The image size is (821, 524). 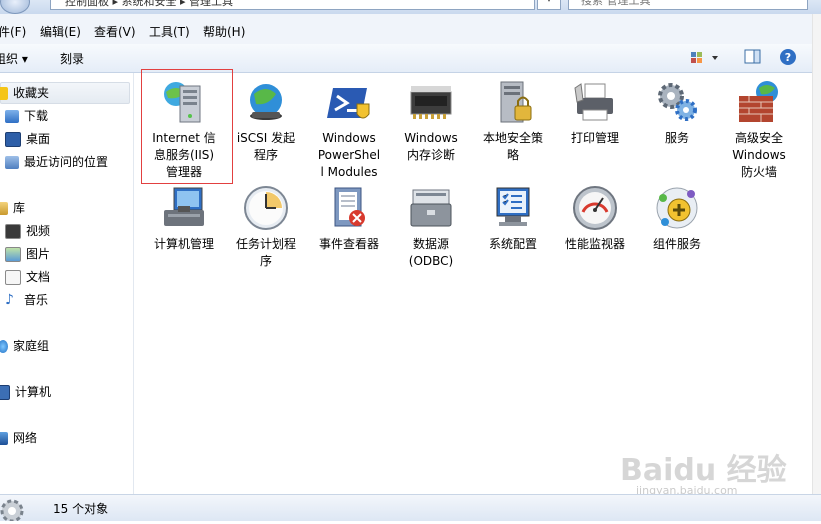 I want to click on command-bar: 组织 ▾ 刻录 ?, so click(x=410, y=58).